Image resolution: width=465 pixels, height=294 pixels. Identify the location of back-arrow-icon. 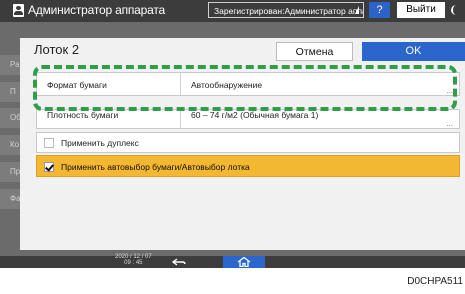
(179, 262).